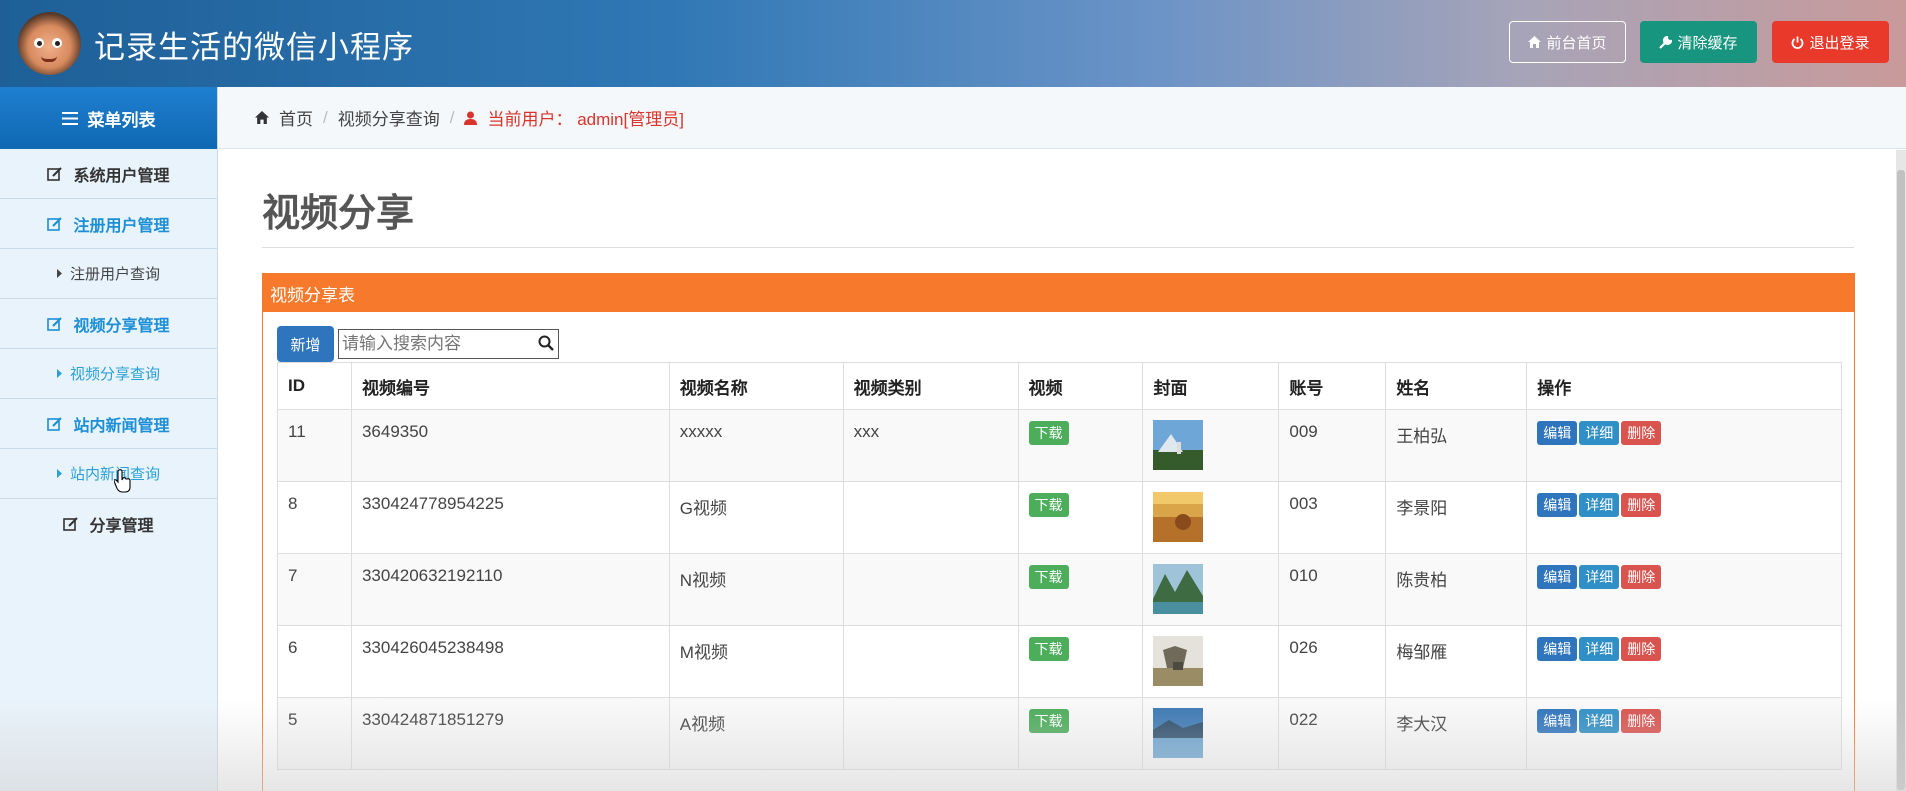 The image size is (1906, 791). I want to click on column-header: 账号, so click(1332, 386).